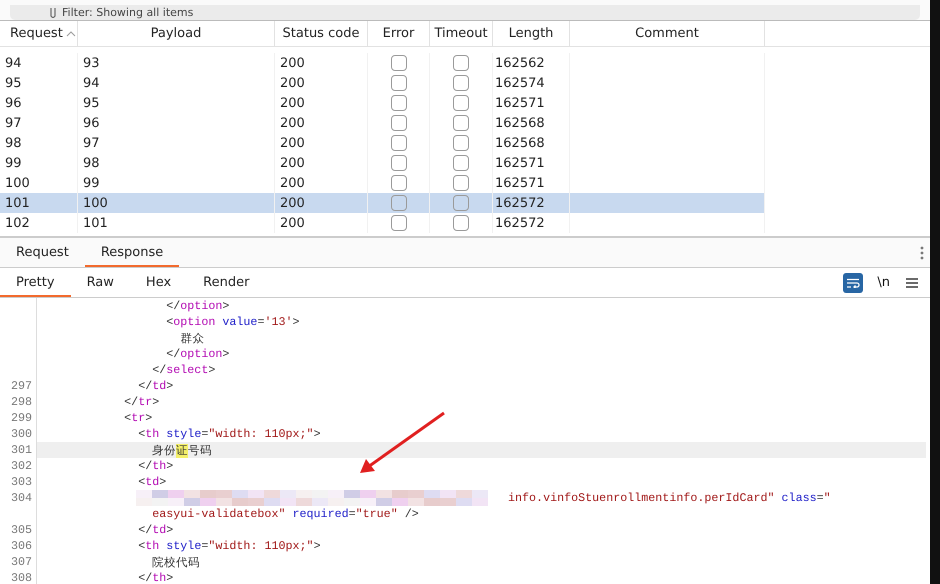 This screenshot has height=584, width=940. Describe the element at coordinates (382, 143) in the screenshot. I see `table-row: 98 97 200 162568` at that location.